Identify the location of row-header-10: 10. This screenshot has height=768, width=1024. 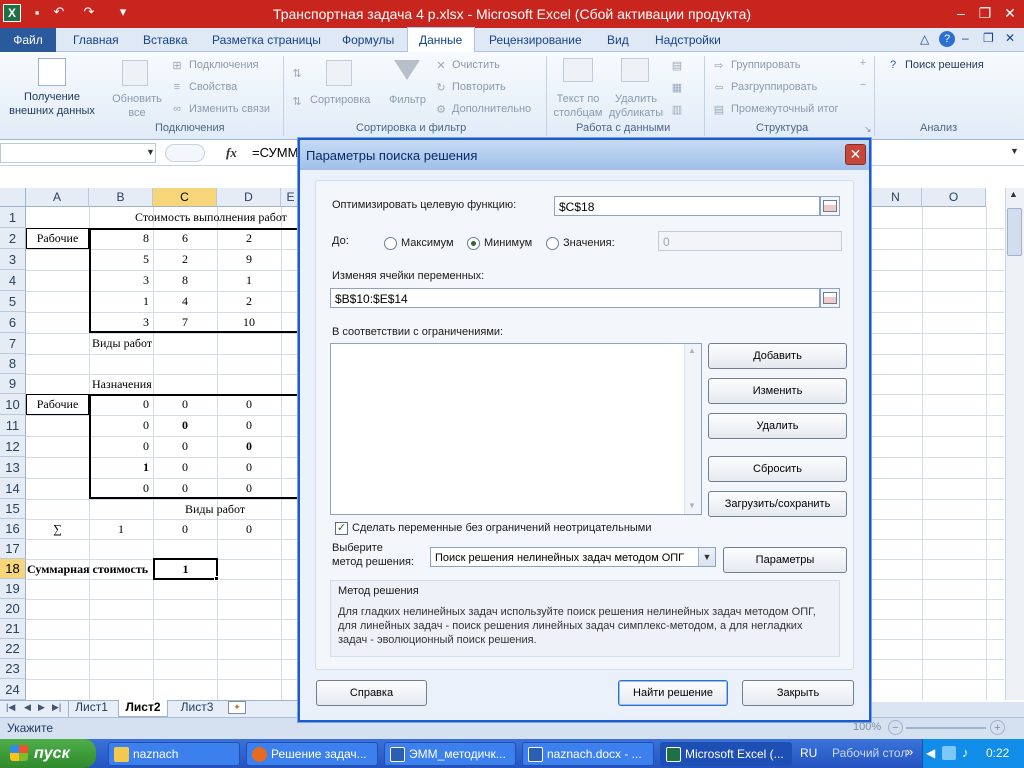
(13, 404).